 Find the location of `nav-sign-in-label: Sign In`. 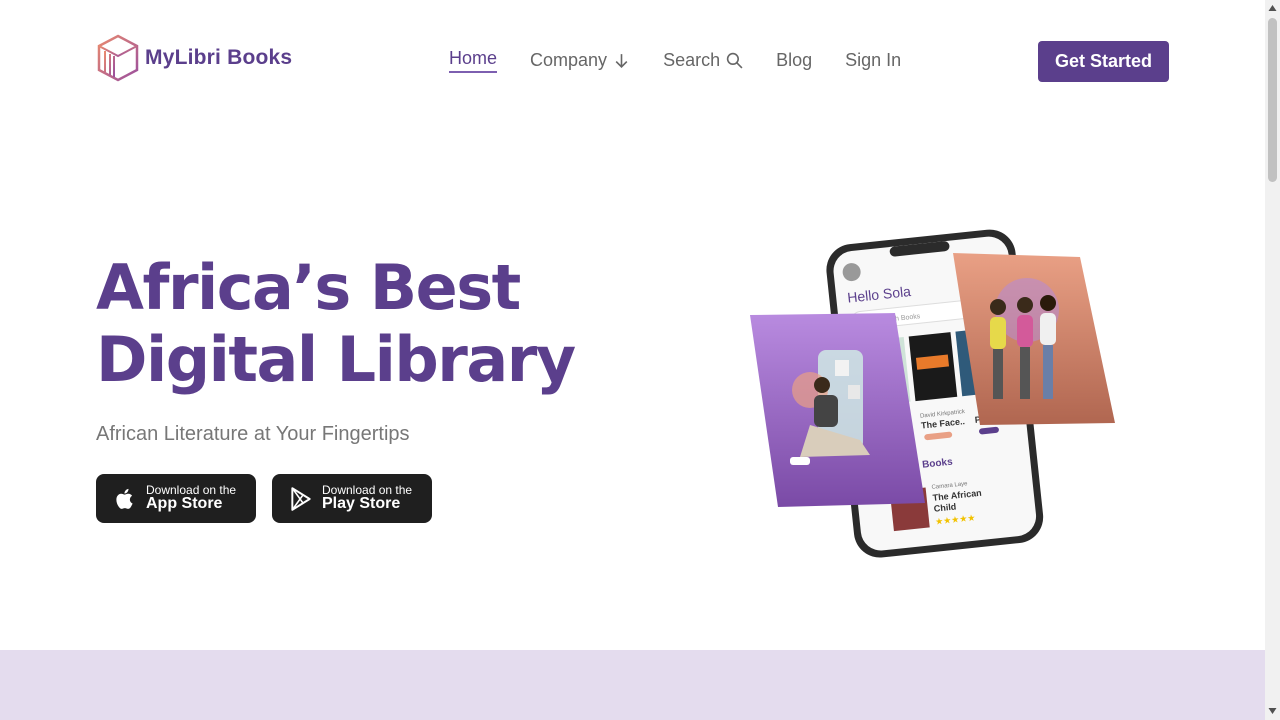

nav-sign-in-label: Sign In is located at coordinates (873, 60).